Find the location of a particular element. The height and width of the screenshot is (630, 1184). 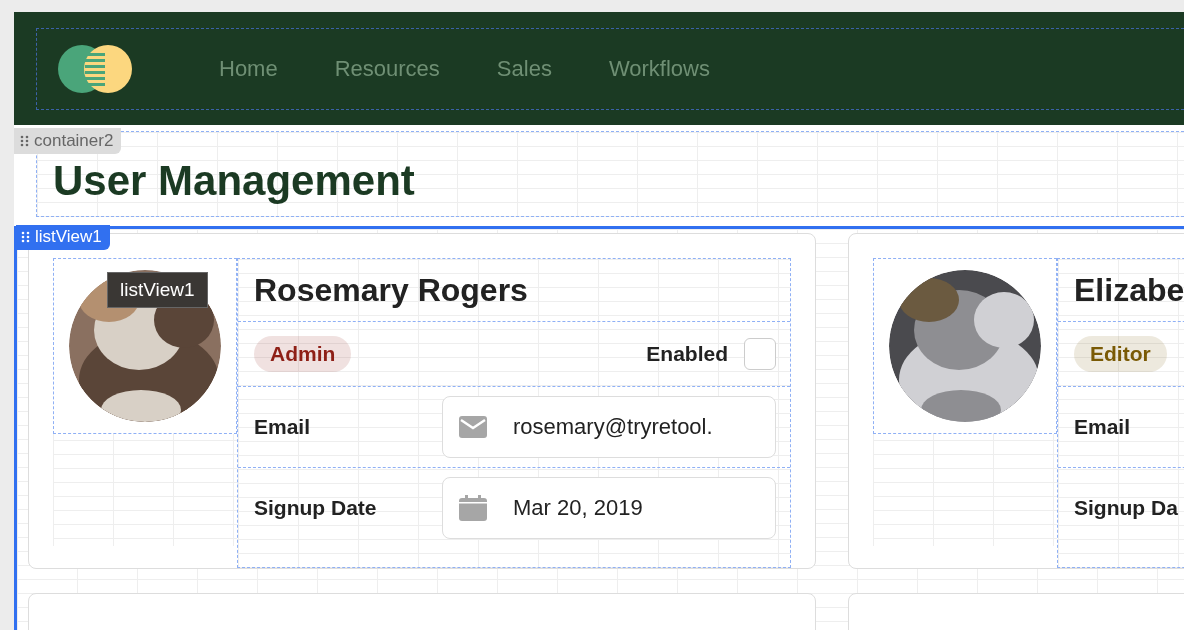

nav-link: Home is located at coordinates (248, 69).